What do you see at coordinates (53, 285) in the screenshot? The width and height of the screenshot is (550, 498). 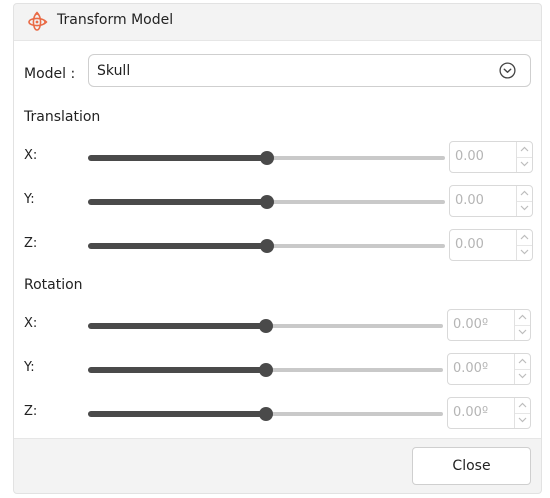 I see `rotation-heading: Rotation` at bounding box center [53, 285].